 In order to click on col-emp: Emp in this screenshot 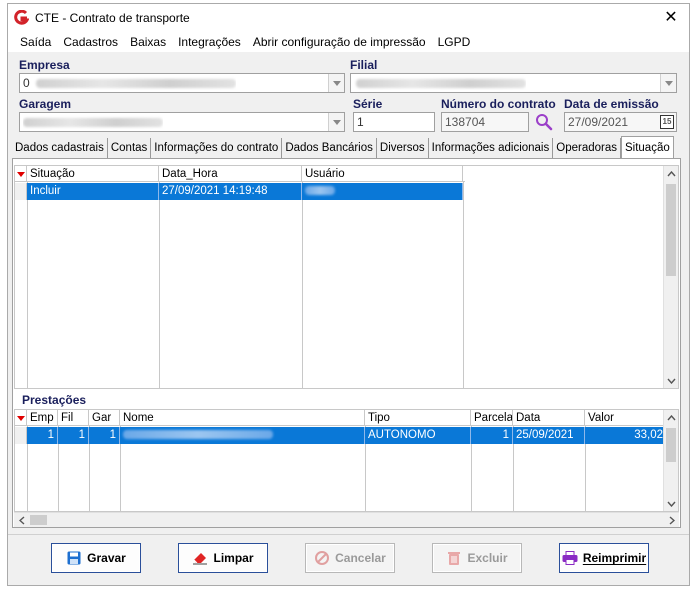, I will do `click(42, 418)`.